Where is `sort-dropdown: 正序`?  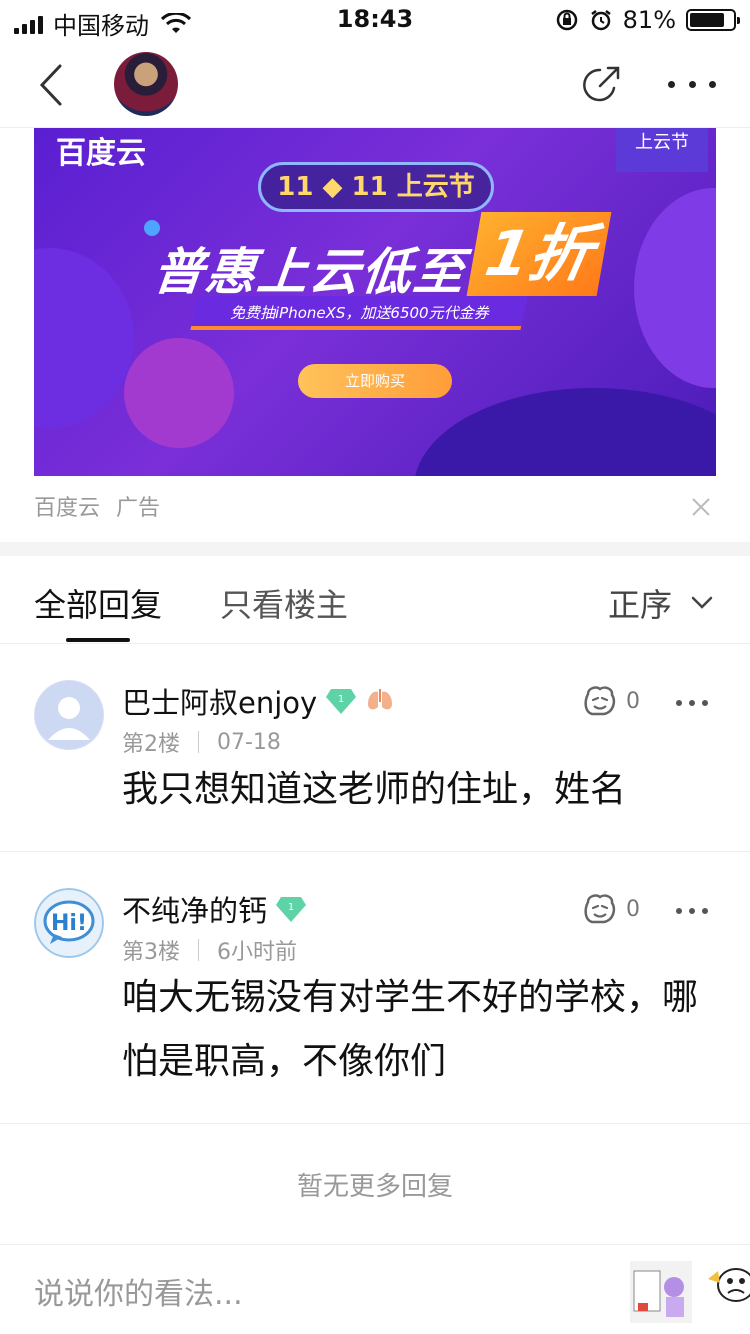
sort-dropdown: 正序 is located at coordinates (661, 603).